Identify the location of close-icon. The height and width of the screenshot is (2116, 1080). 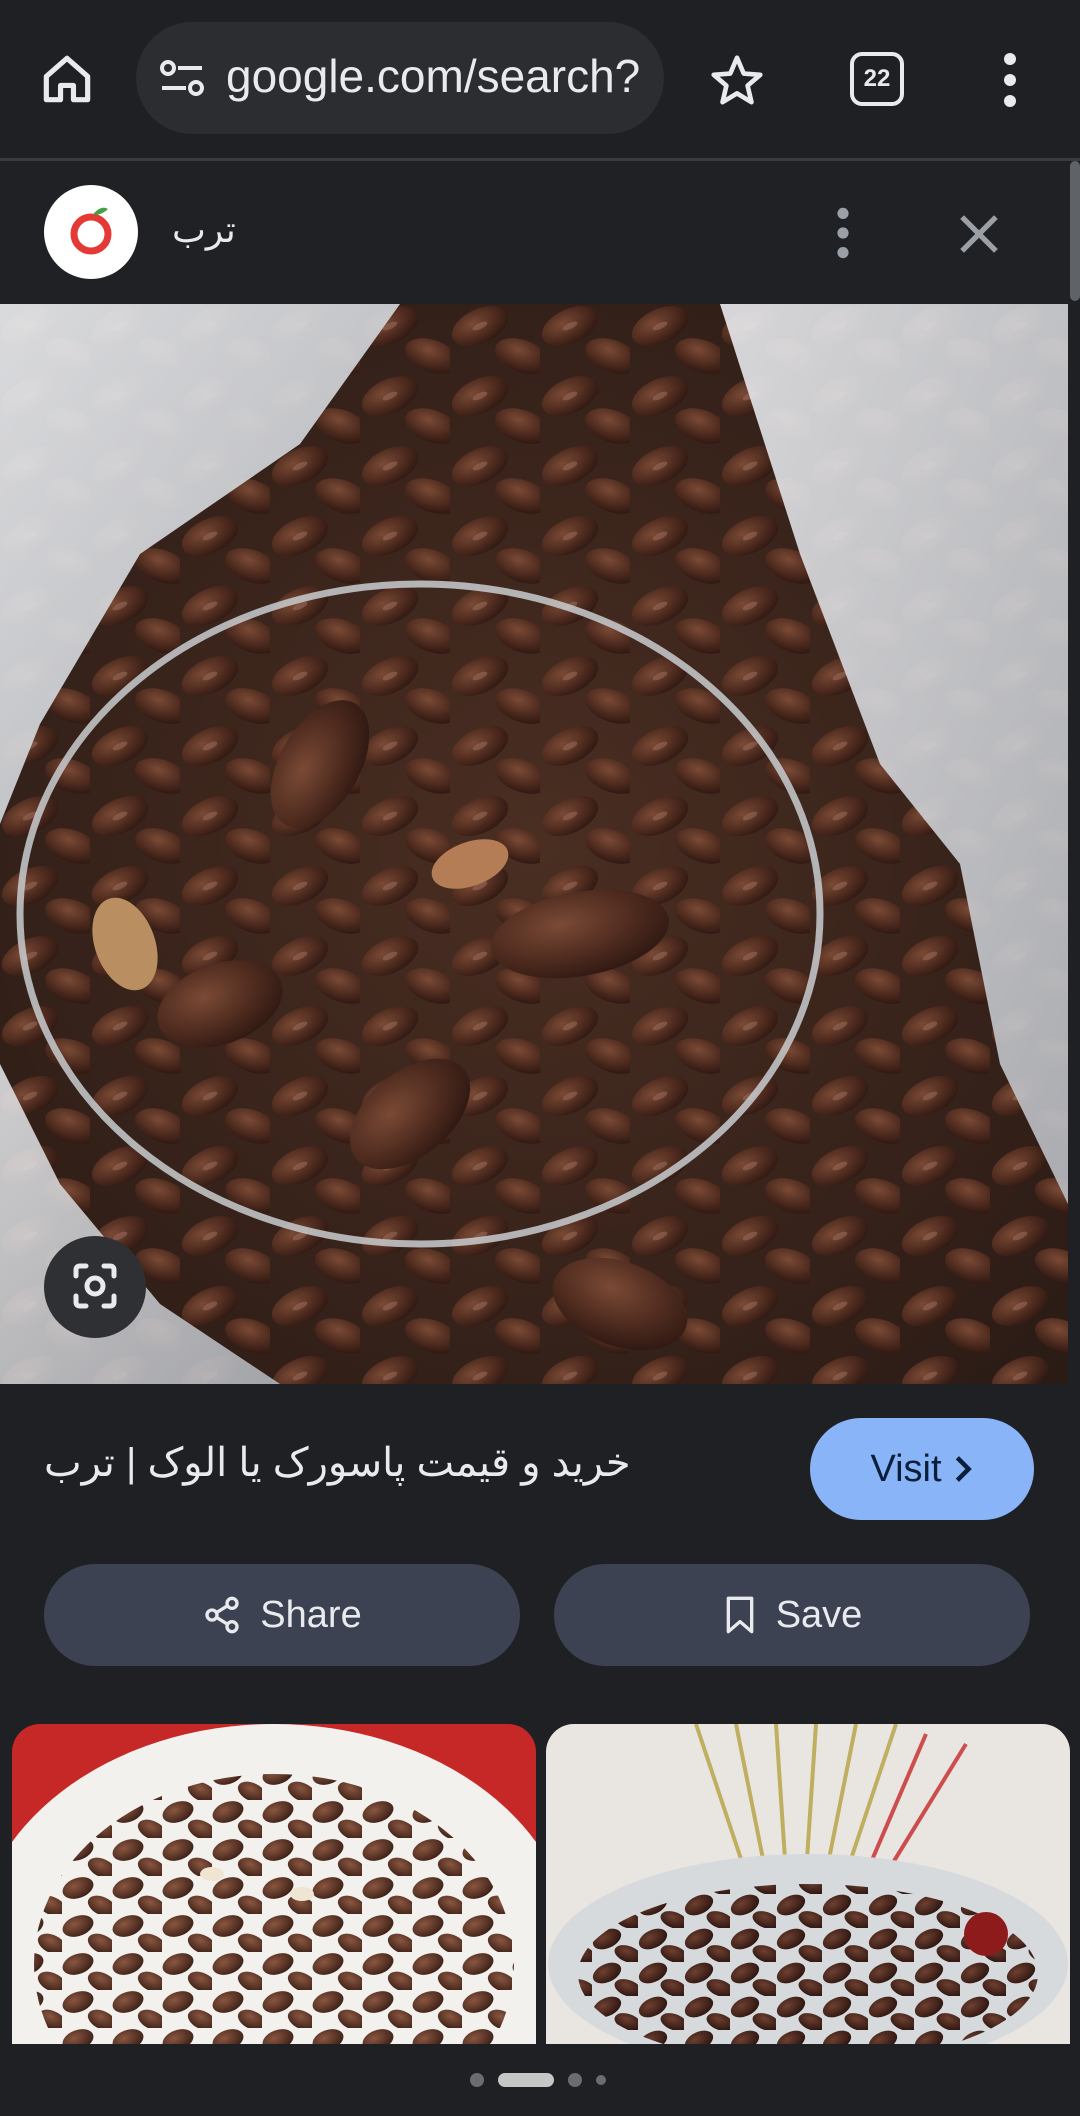
(979, 234).